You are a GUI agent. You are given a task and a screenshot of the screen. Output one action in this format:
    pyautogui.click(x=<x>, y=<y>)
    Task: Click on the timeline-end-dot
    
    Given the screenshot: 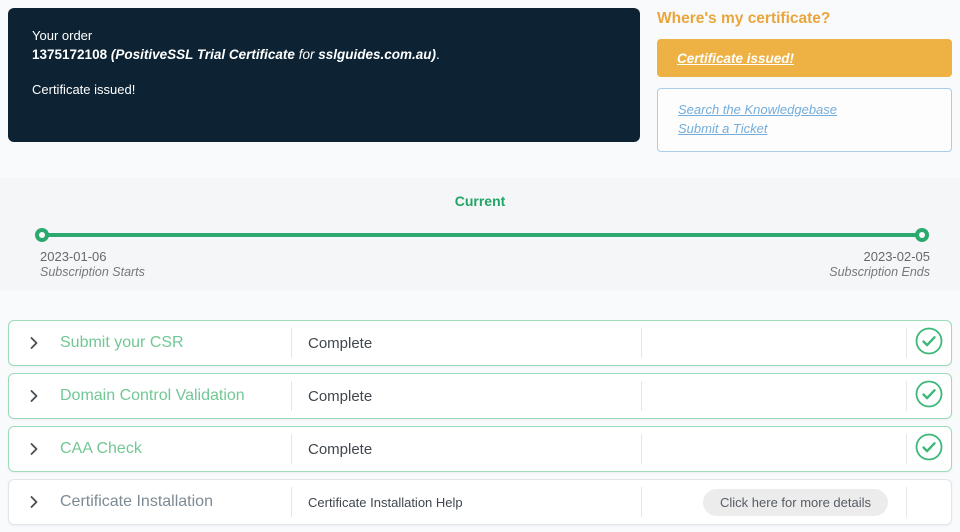 What is the action you would take?
    pyautogui.click(x=922, y=235)
    